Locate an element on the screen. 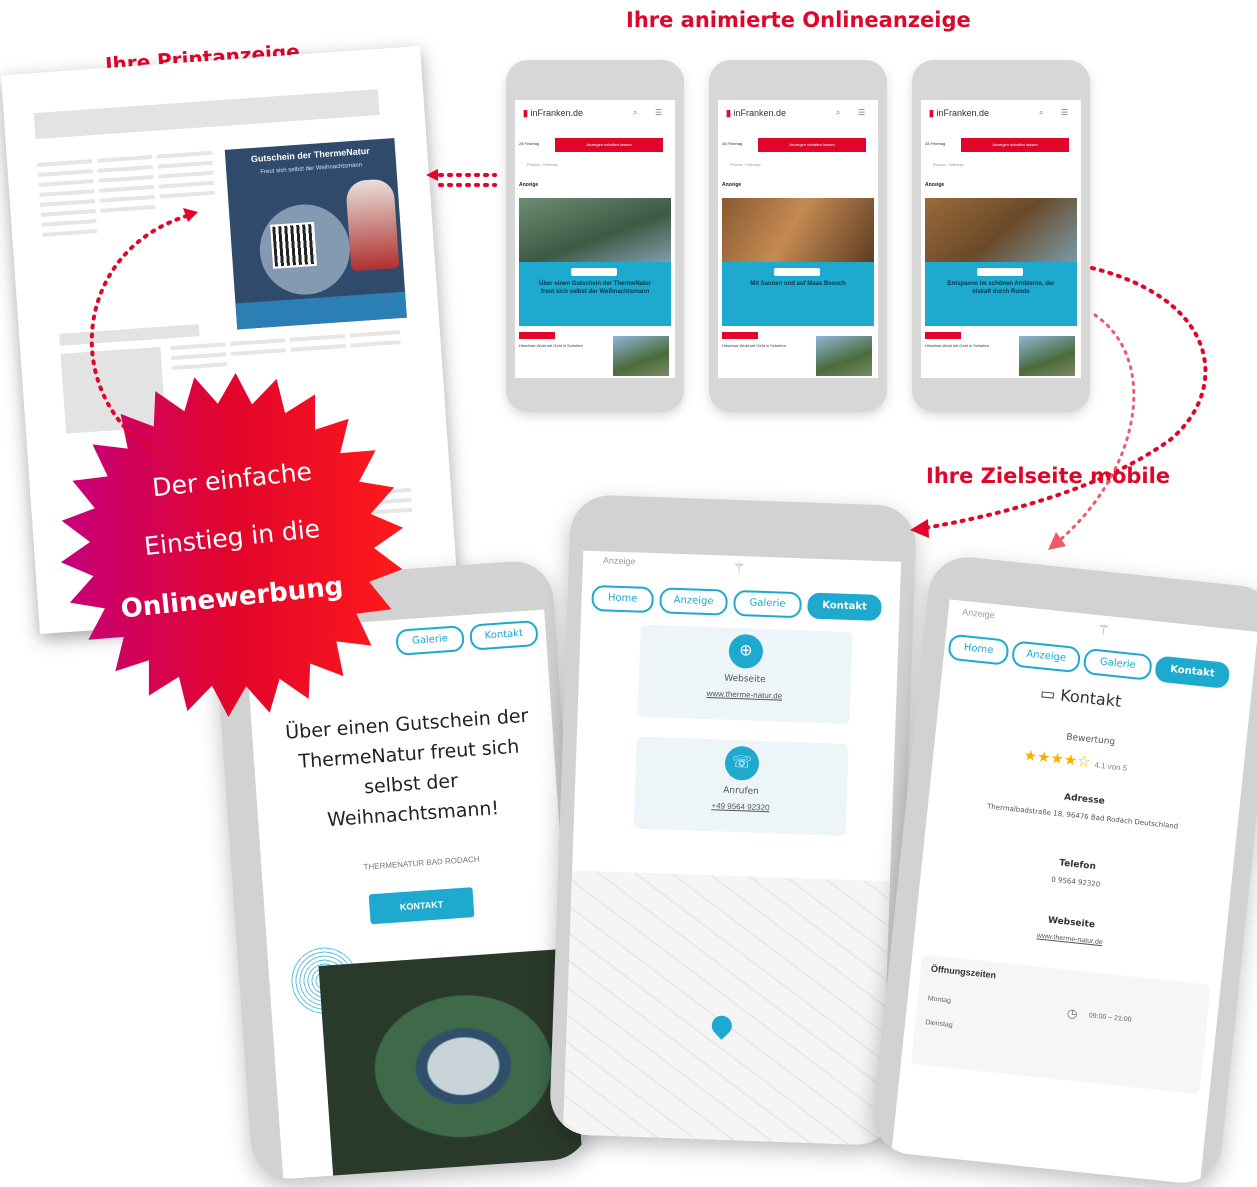 This screenshot has height=1187, width=1257. ad-banner: Mit Saunen und auf Maas Besuch is located at coordinates (798, 294).